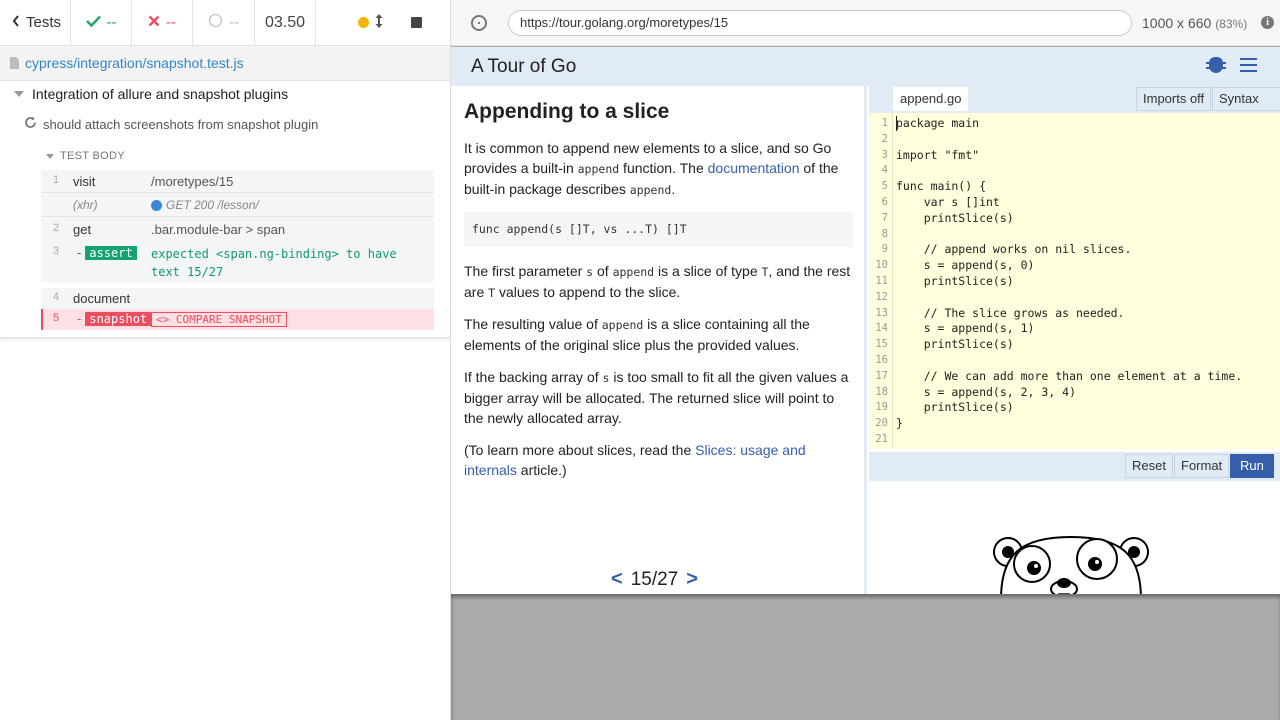 The height and width of the screenshot is (720, 1280). What do you see at coordinates (237, 298) in the screenshot?
I see `command-row: 4 document` at bounding box center [237, 298].